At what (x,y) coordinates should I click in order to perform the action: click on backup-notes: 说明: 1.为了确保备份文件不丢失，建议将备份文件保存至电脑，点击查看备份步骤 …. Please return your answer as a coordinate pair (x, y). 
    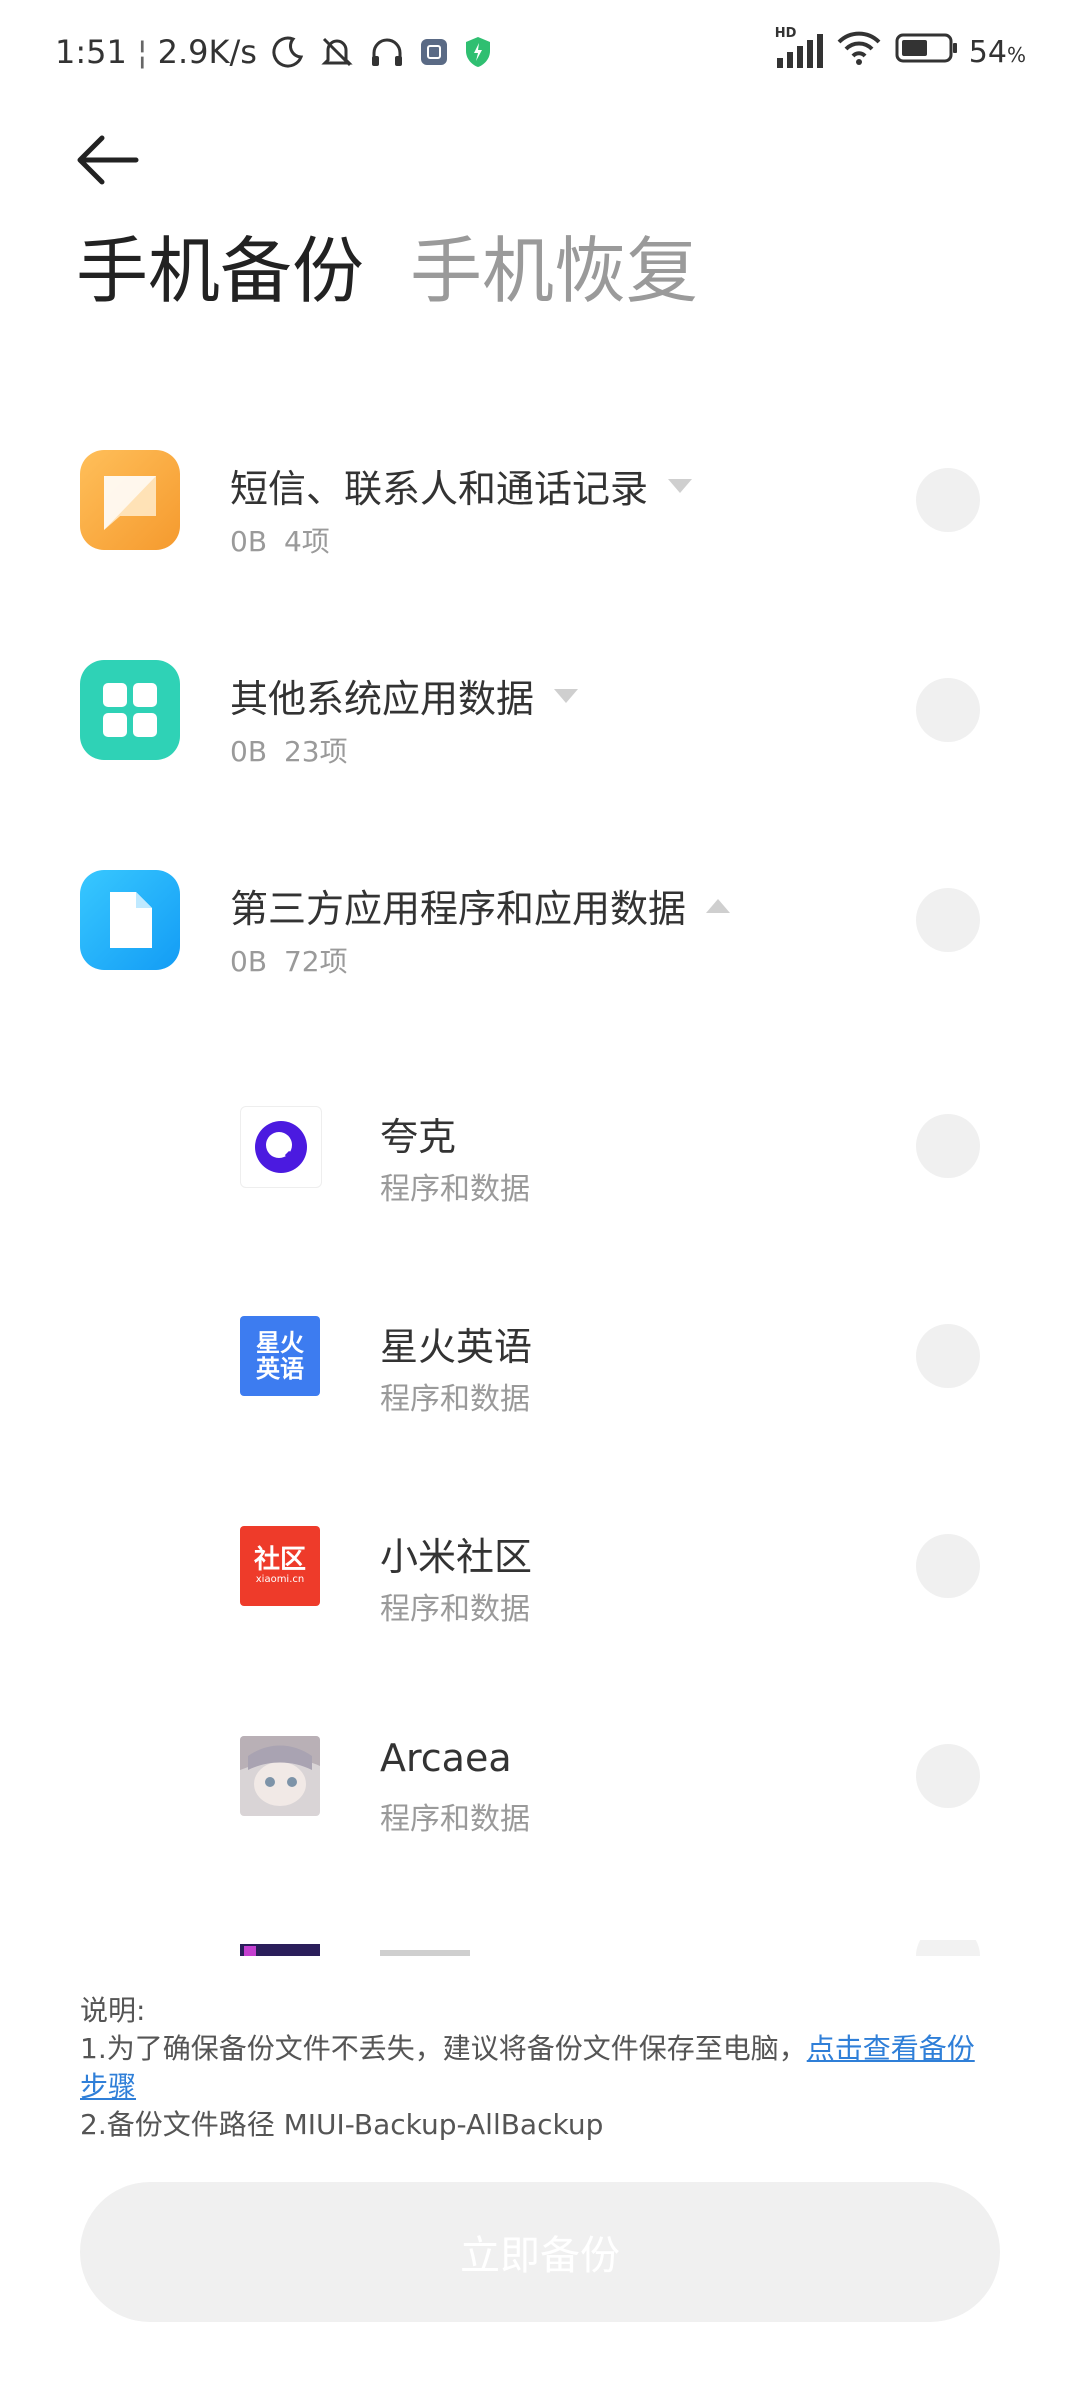
    Looking at the image, I should click on (540, 2068).